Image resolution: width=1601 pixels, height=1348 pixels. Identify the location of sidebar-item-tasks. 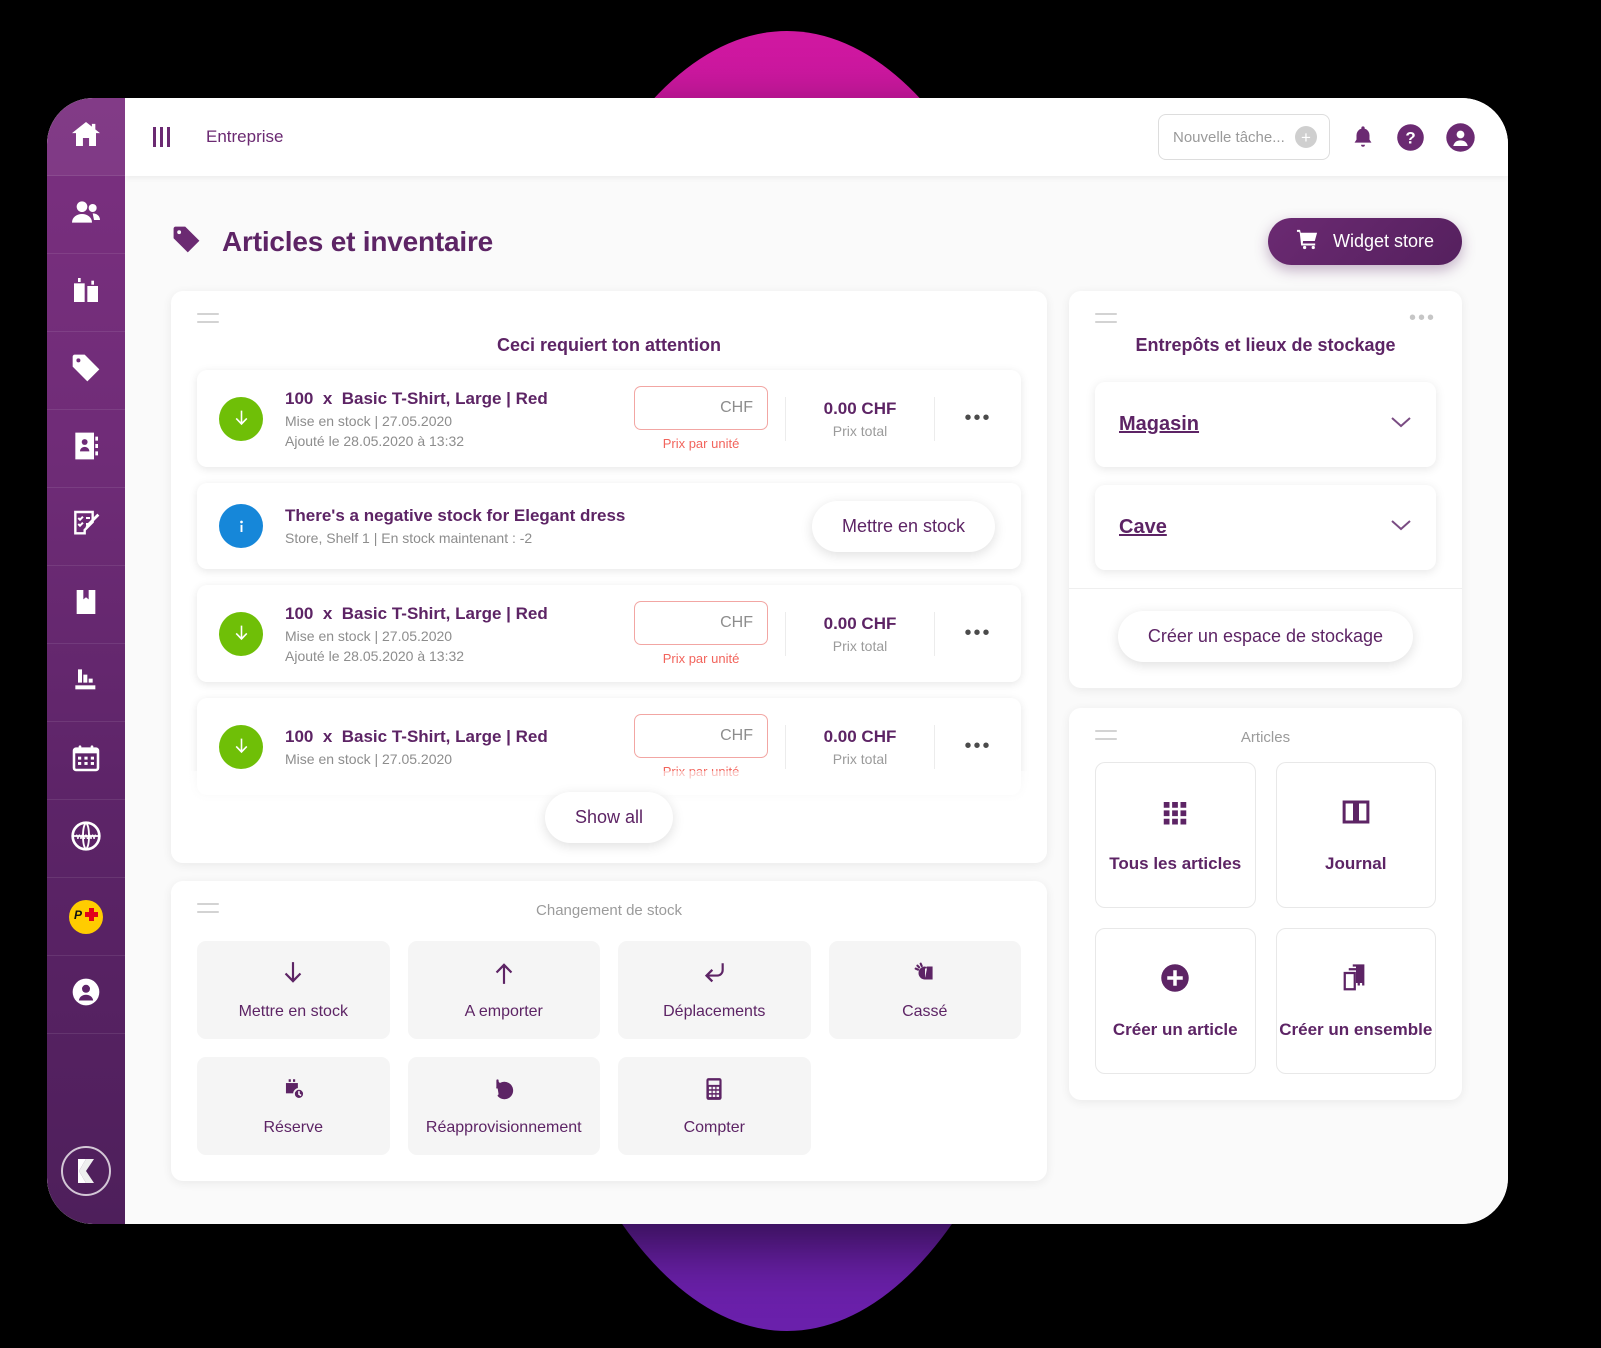
(86, 527).